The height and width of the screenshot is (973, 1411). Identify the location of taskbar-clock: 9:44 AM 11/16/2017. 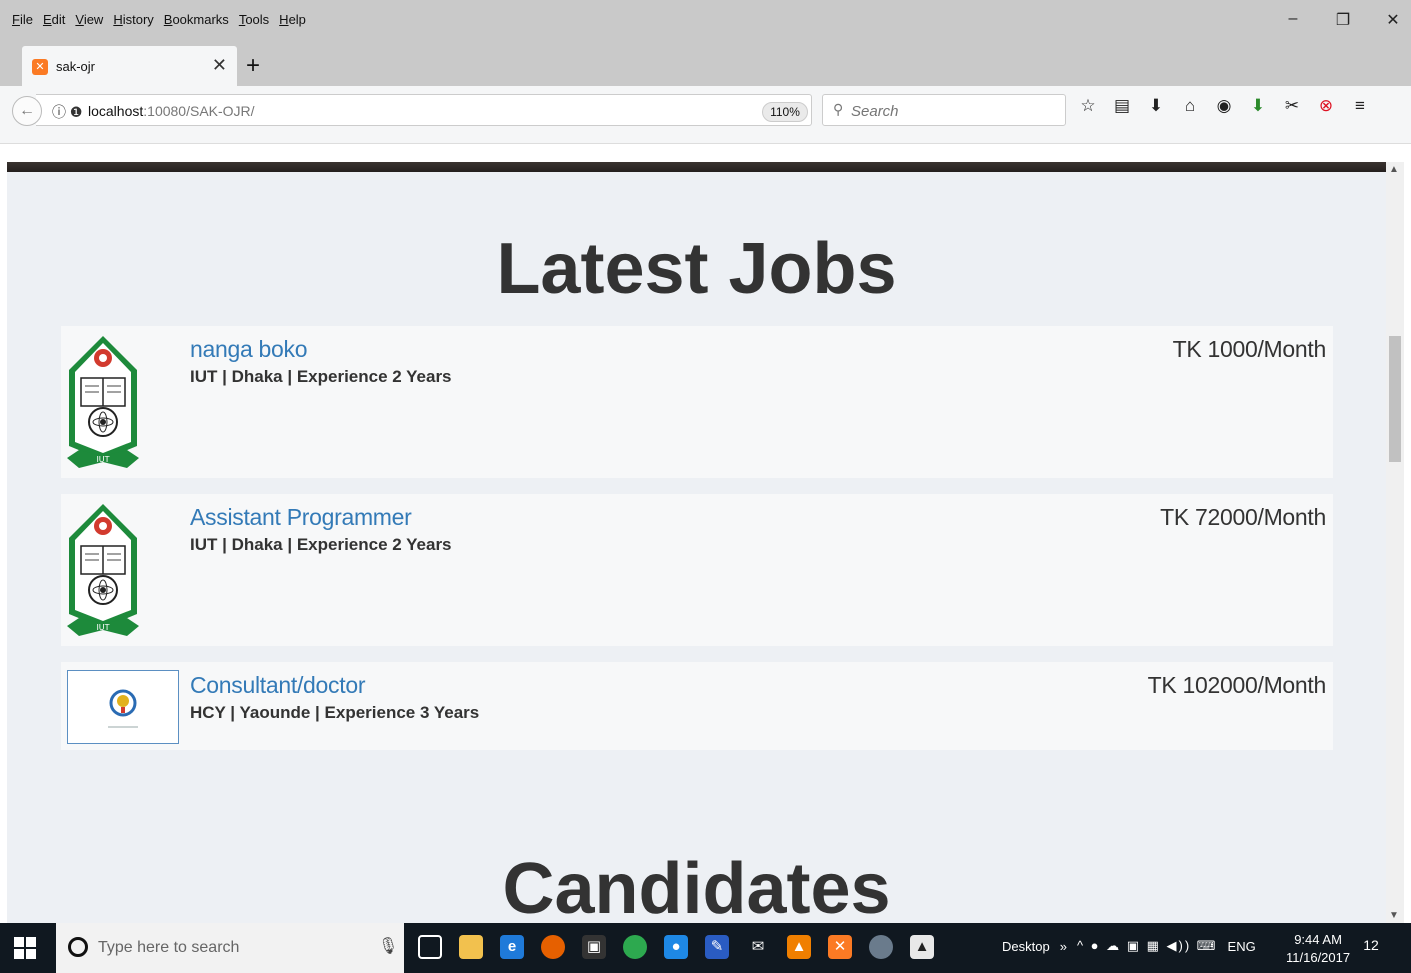
(1318, 949).